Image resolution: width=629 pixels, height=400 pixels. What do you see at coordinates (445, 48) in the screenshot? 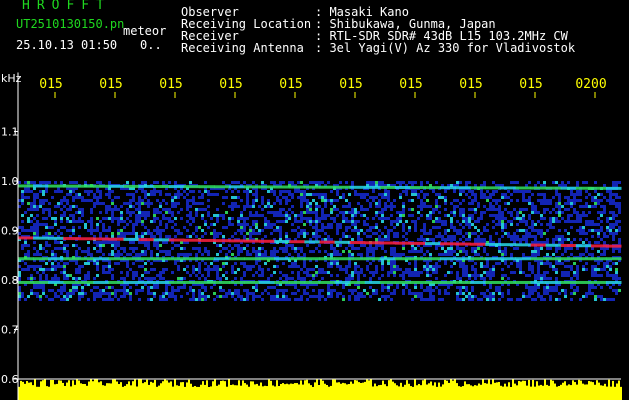
I see `antenna-value: : 3el Yagi(V) Az 330 for Vladivostok` at bounding box center [445, 48].